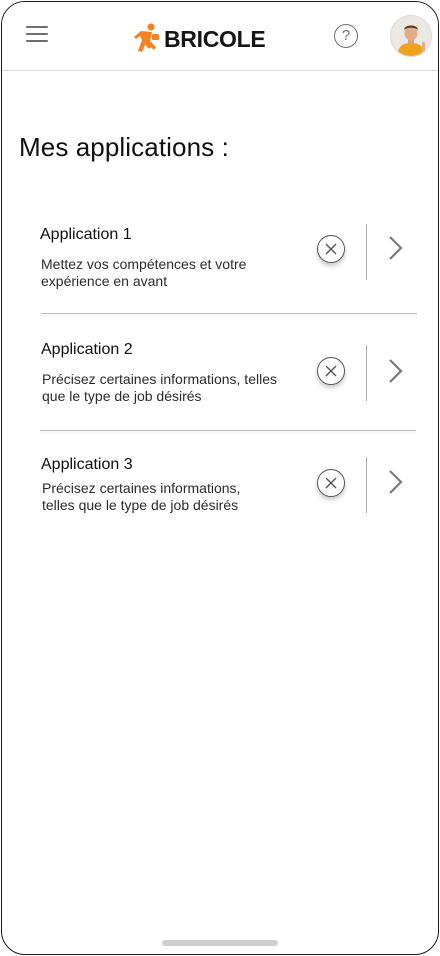  Describe the element at coordinates (87, 349) in the screenshot. I see `application-title: Application 2` at that location.